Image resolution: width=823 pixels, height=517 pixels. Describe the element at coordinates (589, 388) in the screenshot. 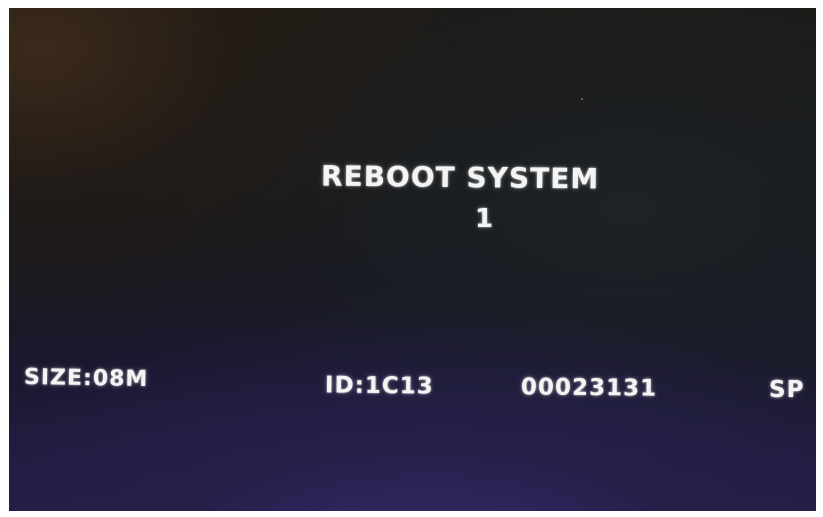

I see `serial-number-label: 00023131` at that location.